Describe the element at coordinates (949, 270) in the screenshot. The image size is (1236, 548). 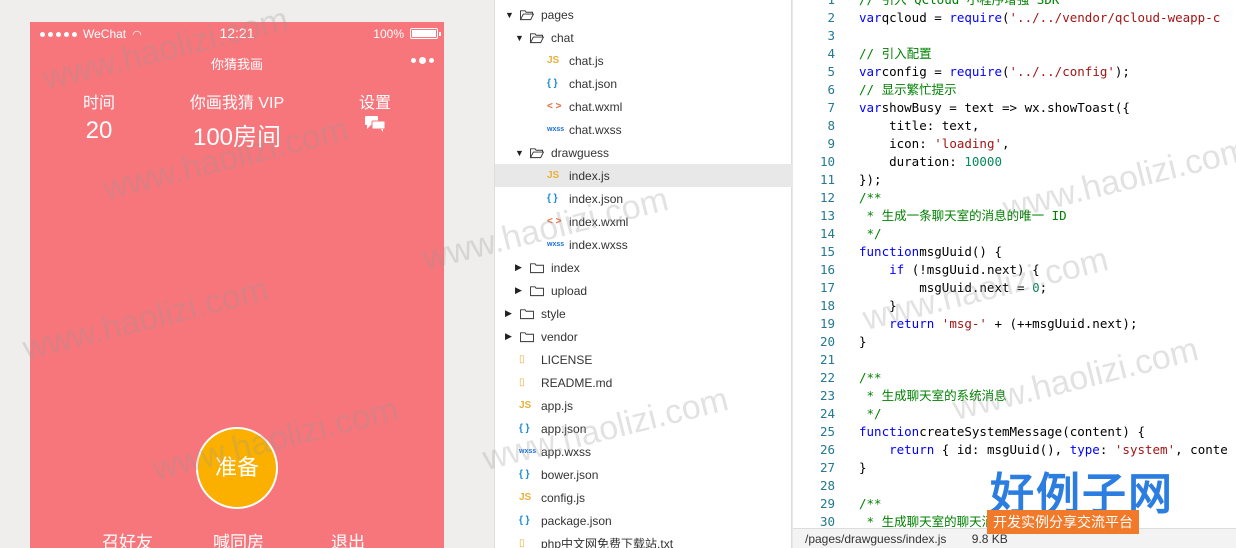
I see `code-line: if (!msgUuid.next) {` at that location.